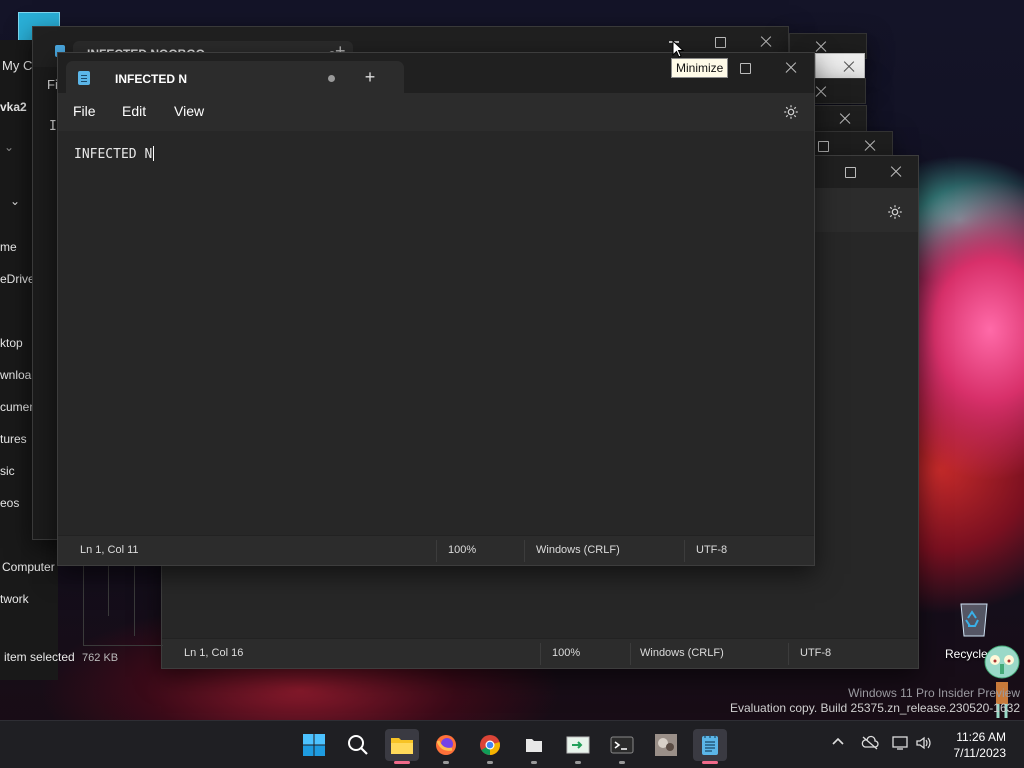 This screenshot has width=1024, height=768. Describe the element at coordinates (901, 745) in the screenshot. I see `network-icon` at that location.